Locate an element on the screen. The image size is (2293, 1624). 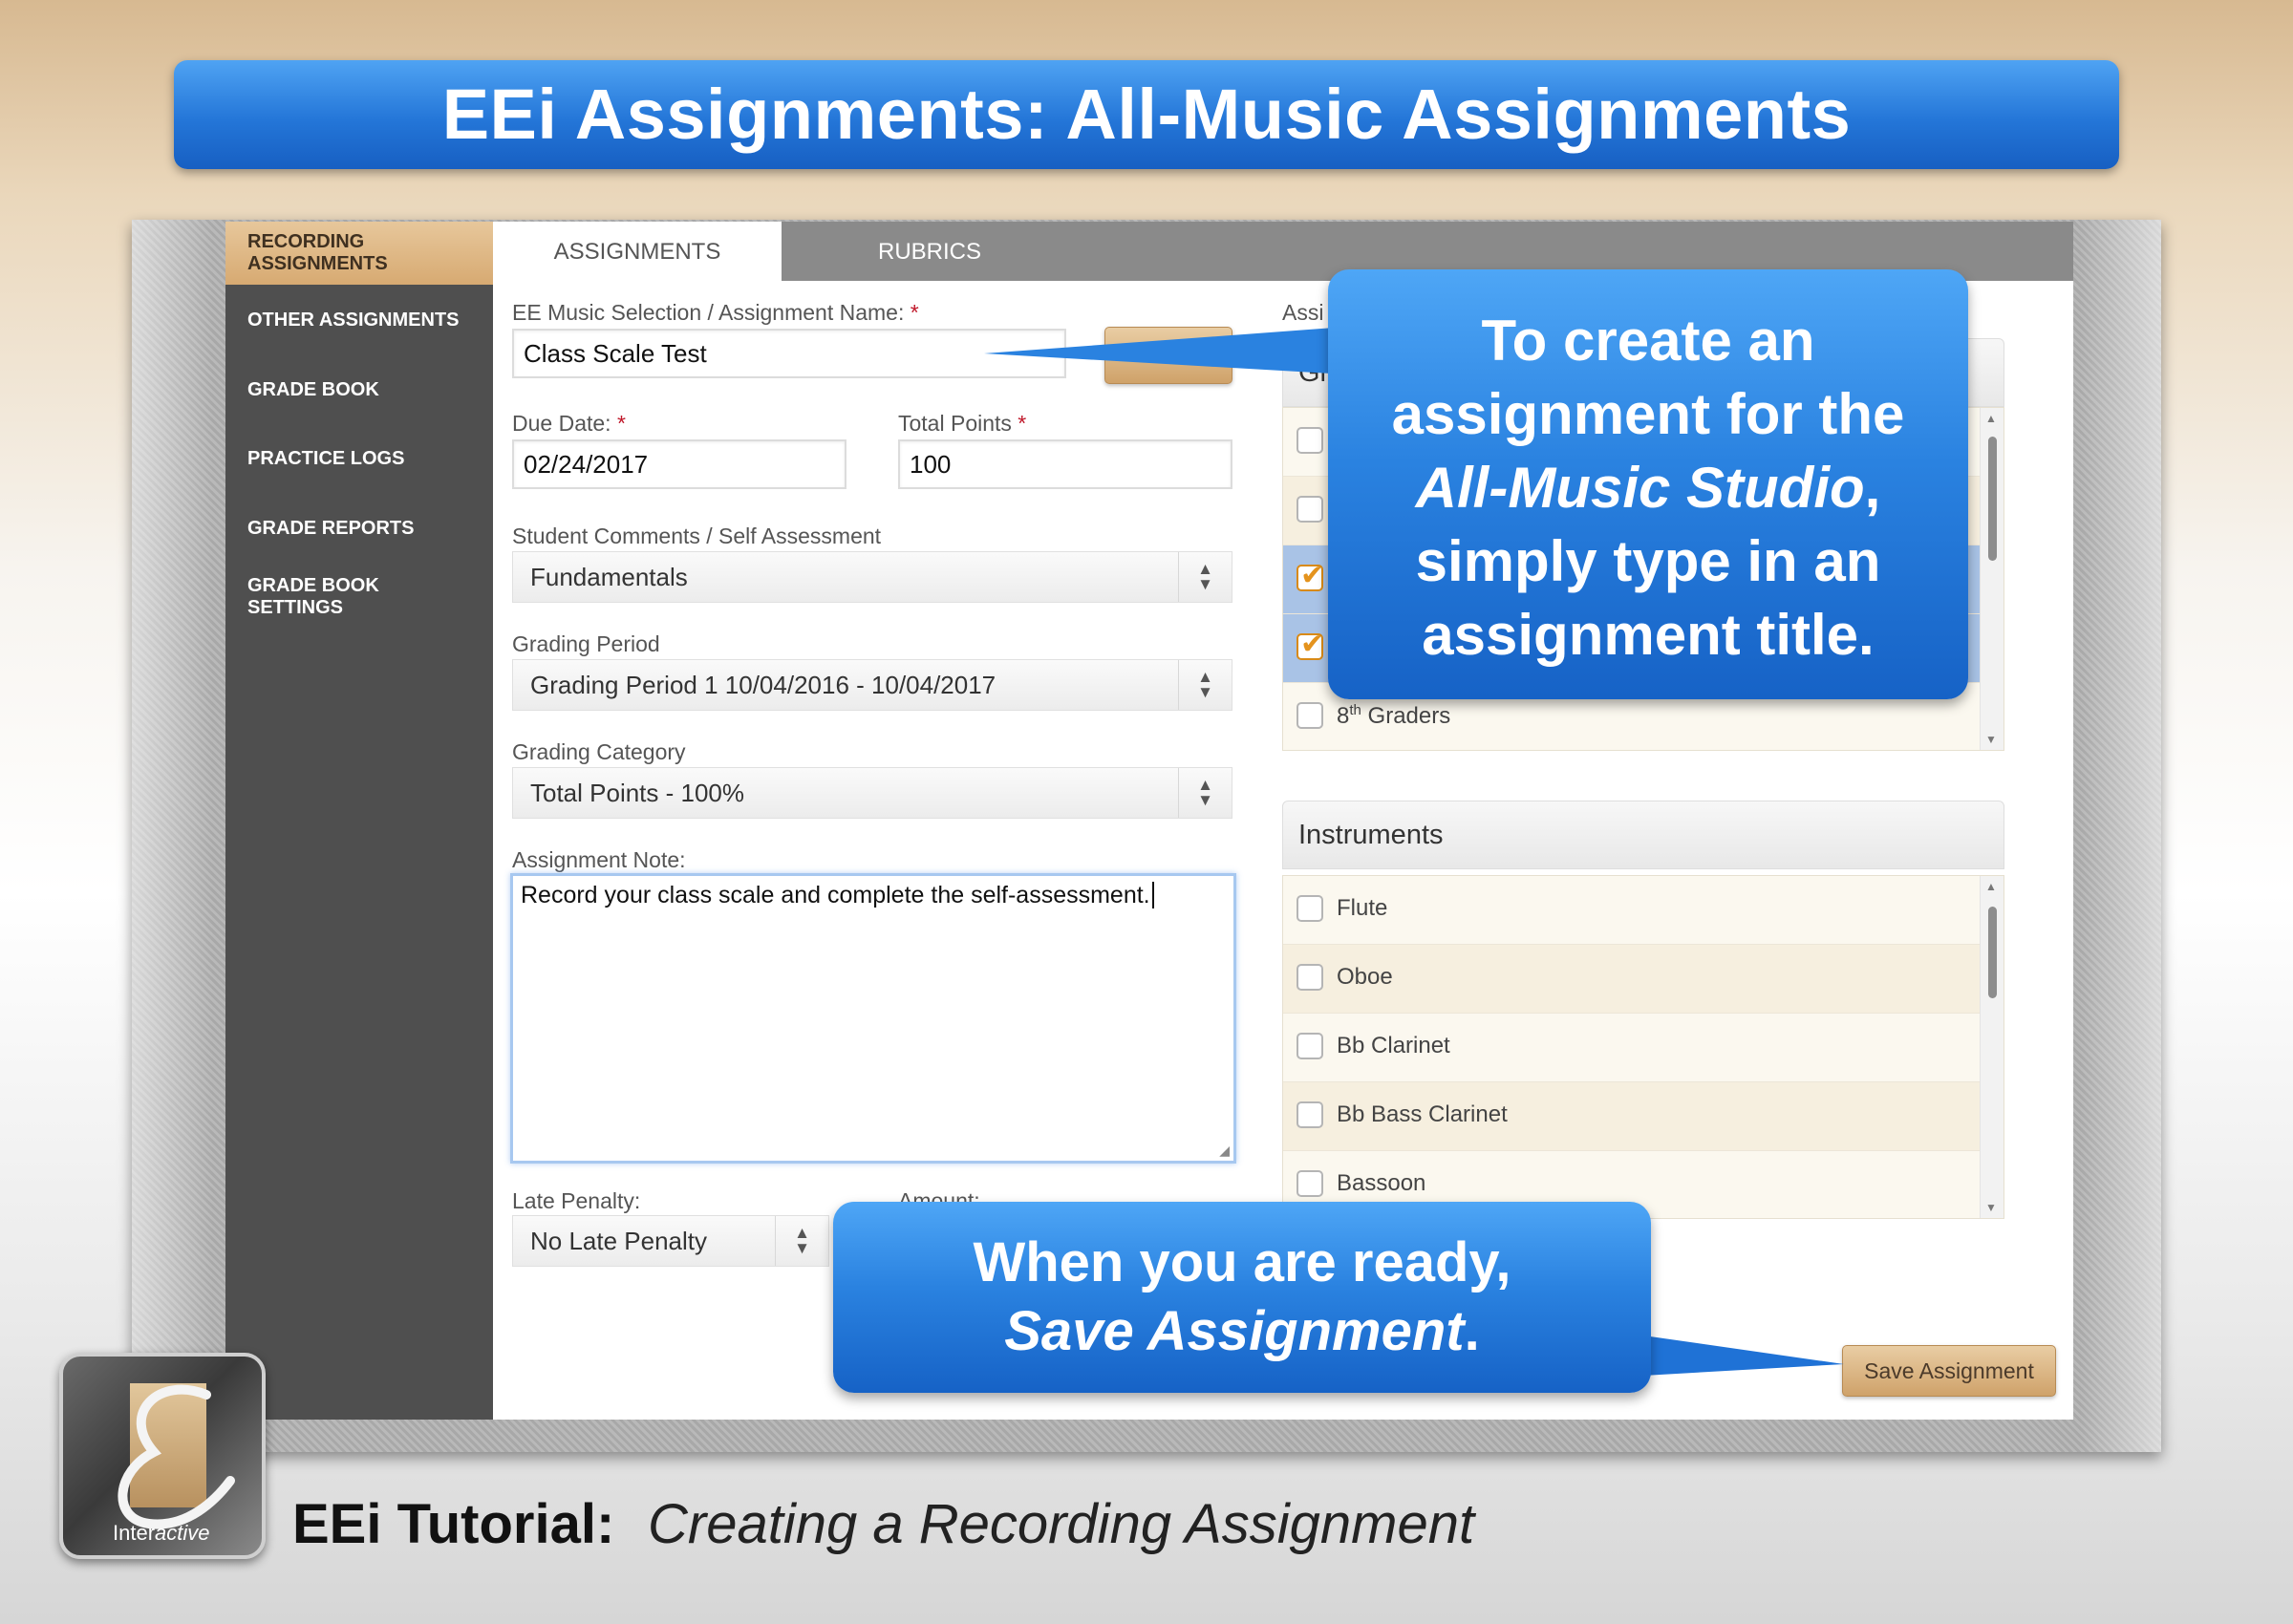
sidebar-item-practice-logs: PRACTICE LOGS is located at coordinates (359, 459).